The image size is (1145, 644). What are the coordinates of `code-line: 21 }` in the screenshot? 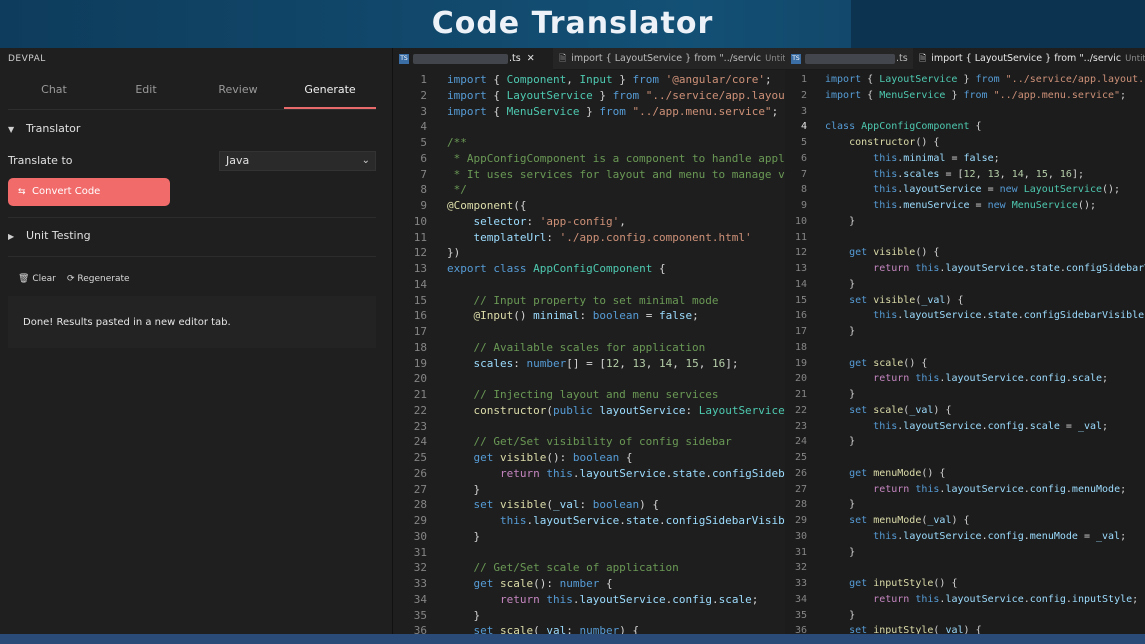 It's located at (965, 395).